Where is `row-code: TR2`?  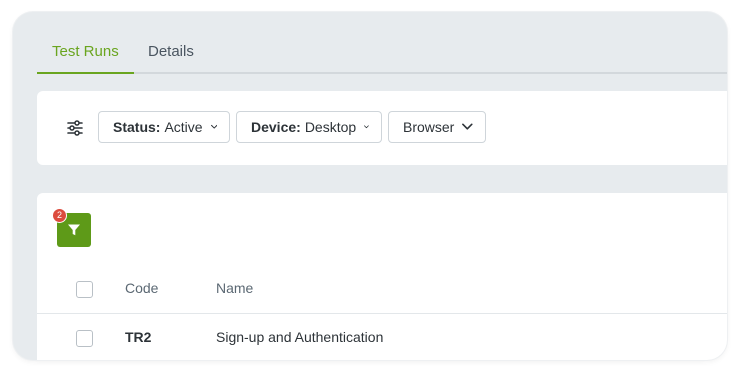 row-code: TR2 is located at coordinates (138, 337).